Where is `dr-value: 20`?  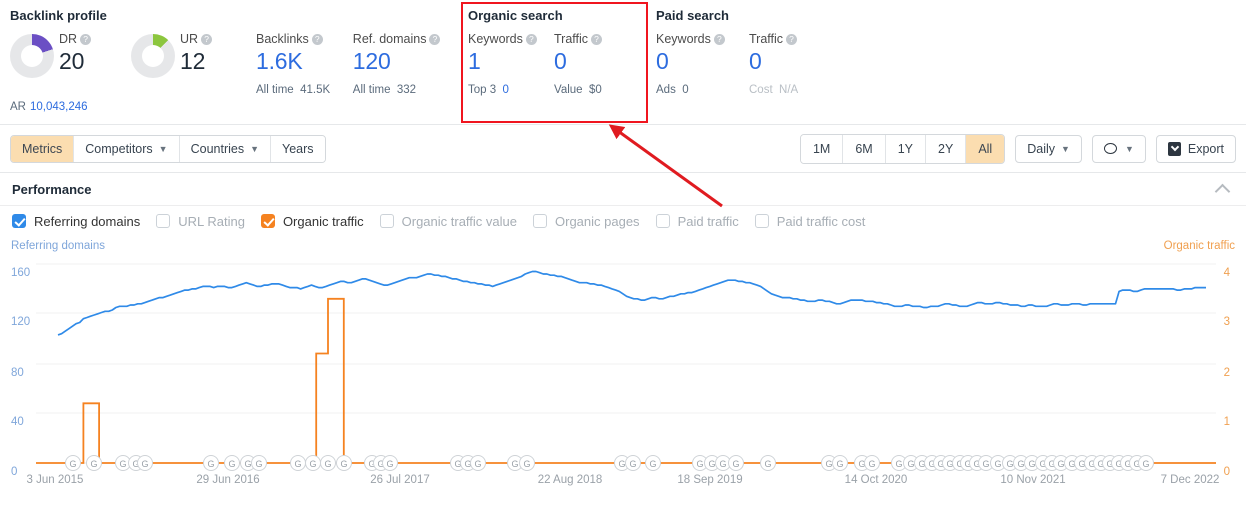
dr-value: 20 is located at coordinates (72, 61).